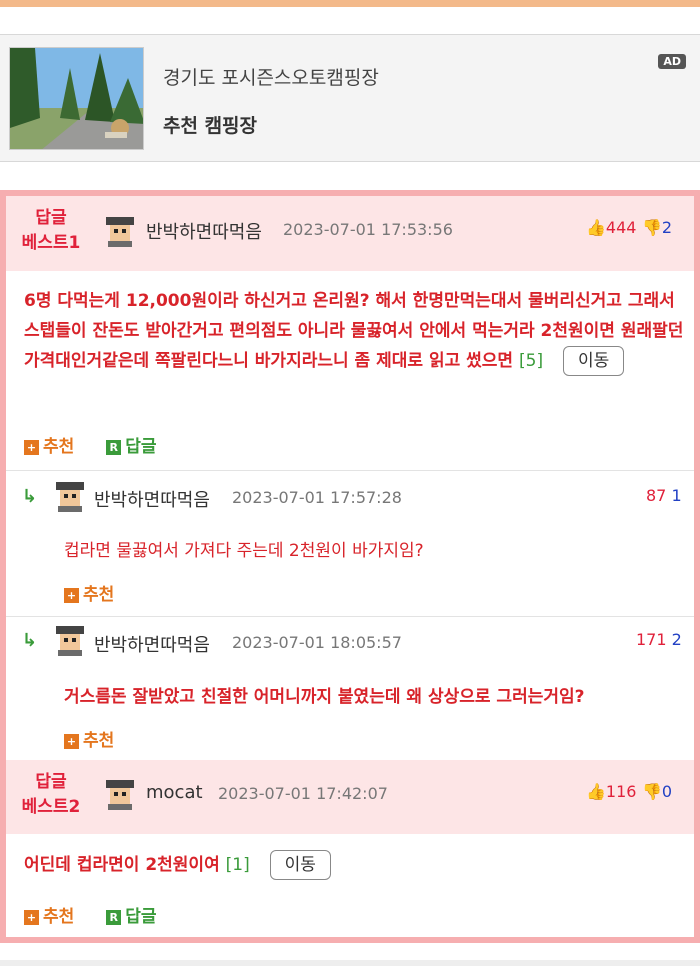 The width and height of the screenshot is (700, 966). Describe the element at coordinates (51, 807) in the screenshot. I see `best2-label-line2: 베스트2` at that location.